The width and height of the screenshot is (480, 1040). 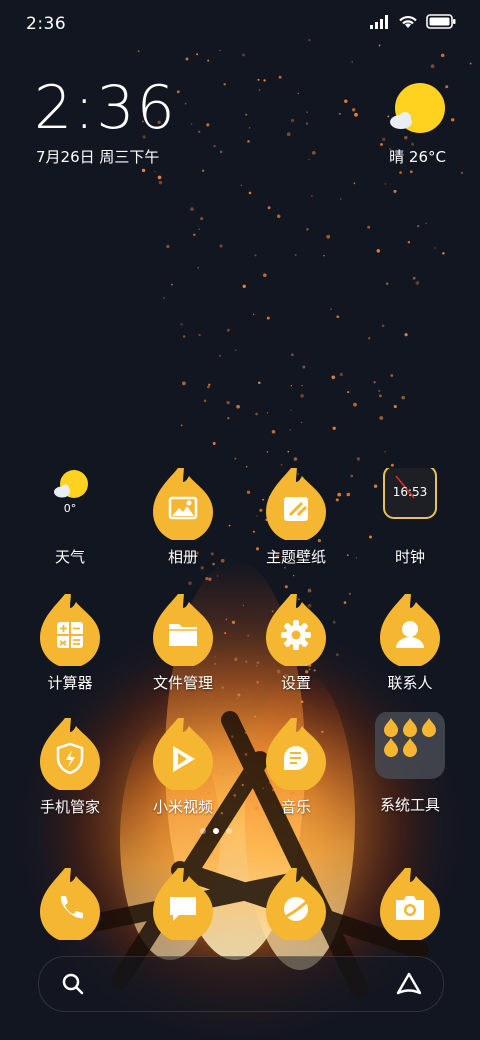 I want to click on dock-phone, so click(x=70, y=901).